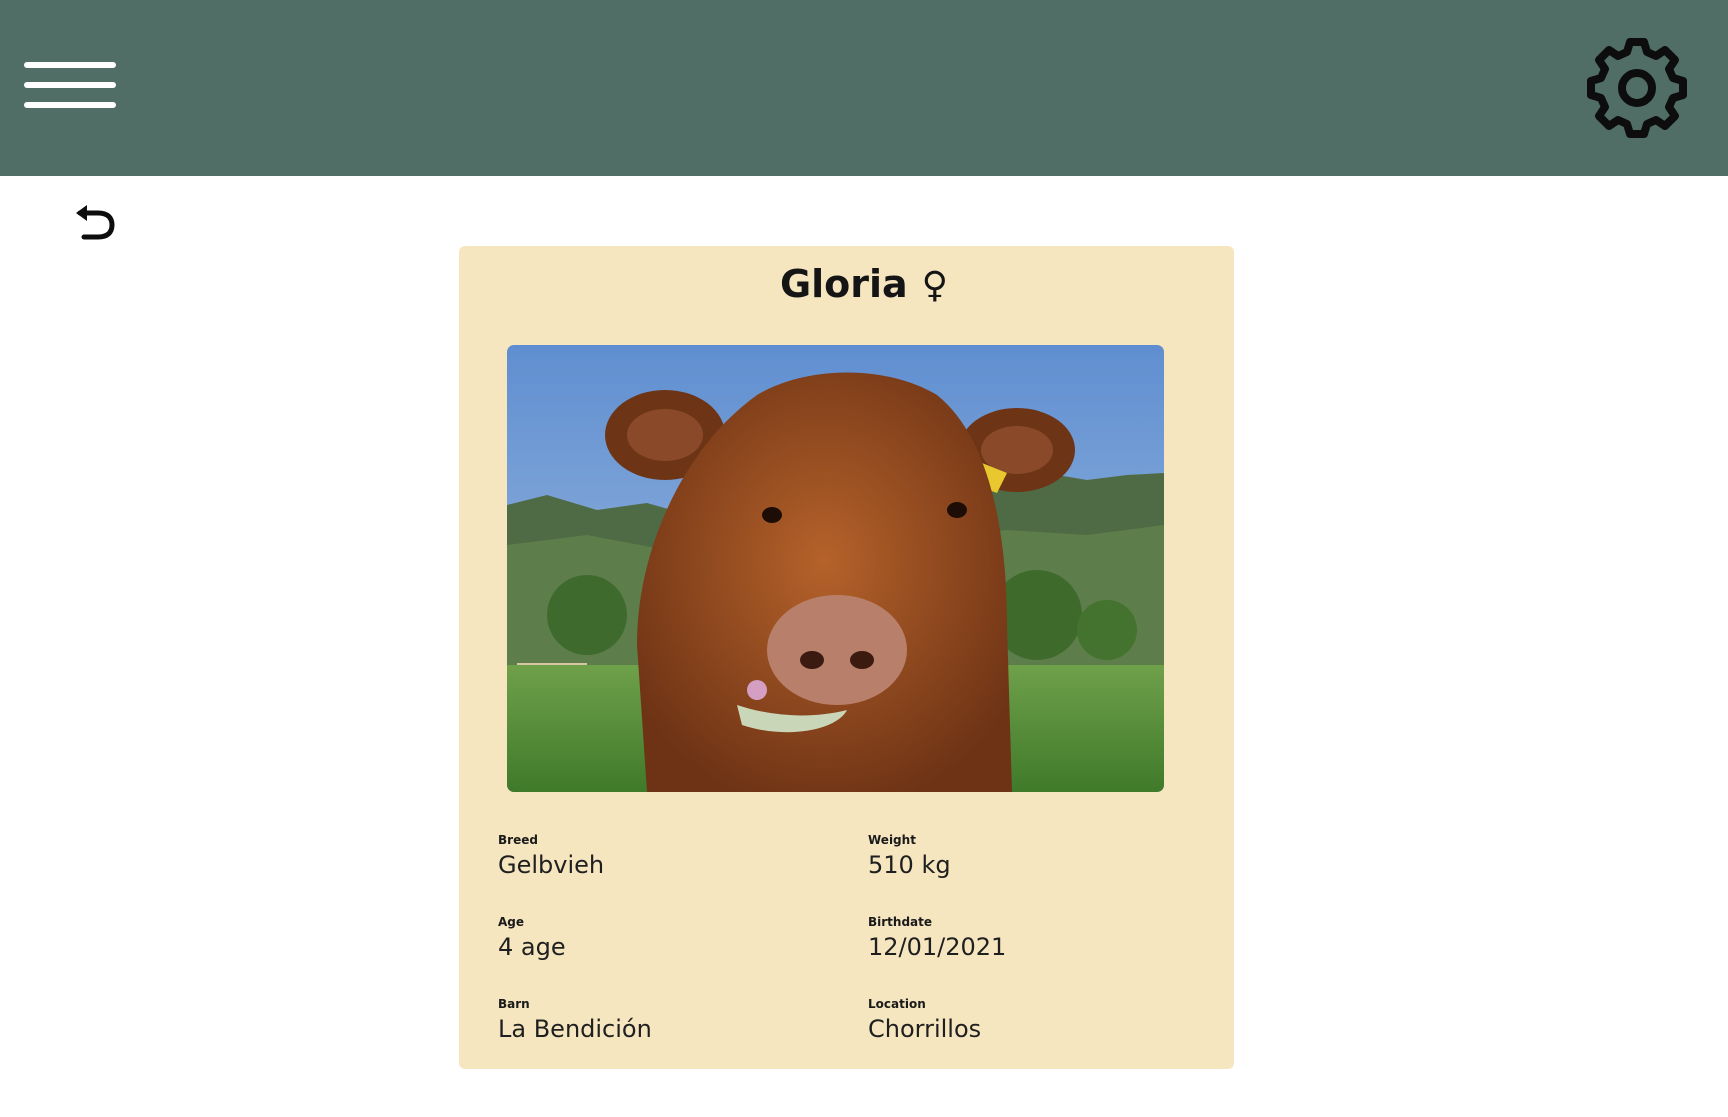 The width and height of the screenshot is (1728, 1117). Describe the element at coordinates (843, 284) in the screenshot. I see `animal-name: Gloria` at that location.